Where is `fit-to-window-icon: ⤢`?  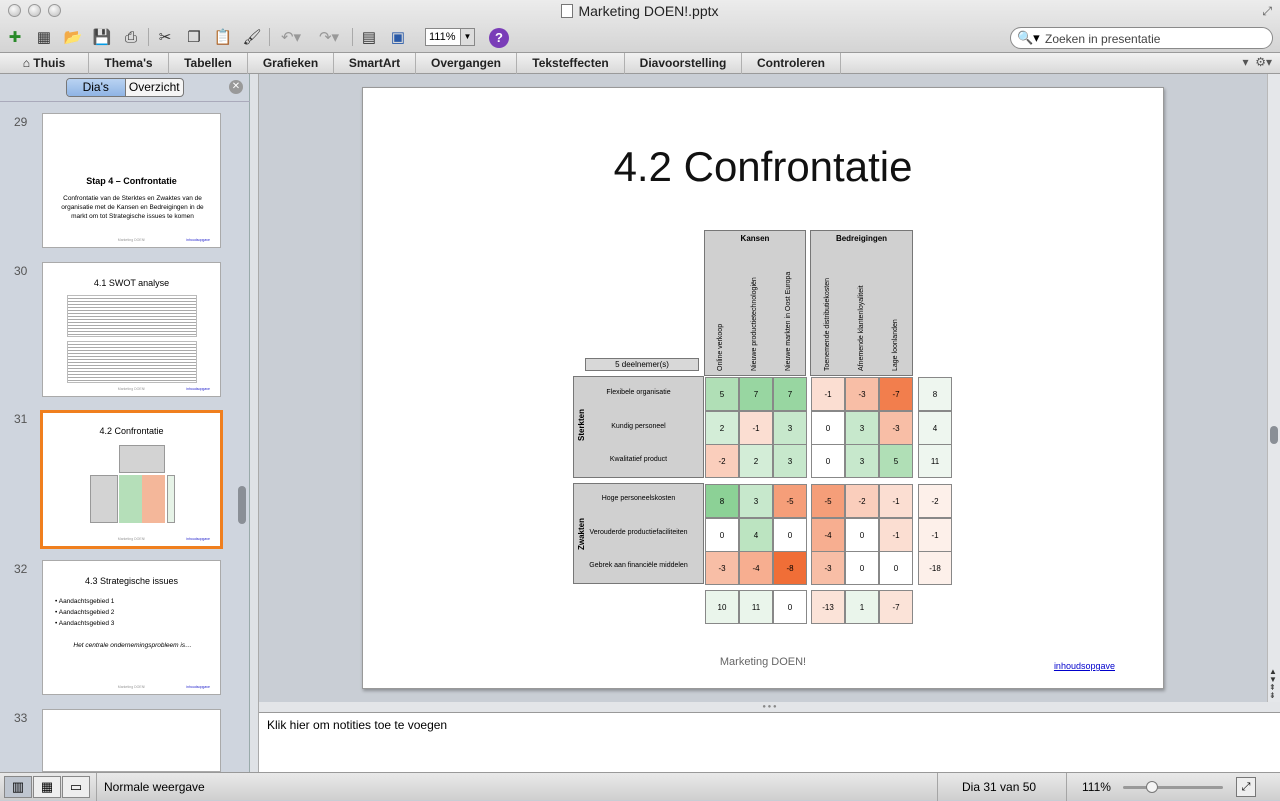
fit-to-window-icon: ⤢ is located at coordinates (1246, 787).